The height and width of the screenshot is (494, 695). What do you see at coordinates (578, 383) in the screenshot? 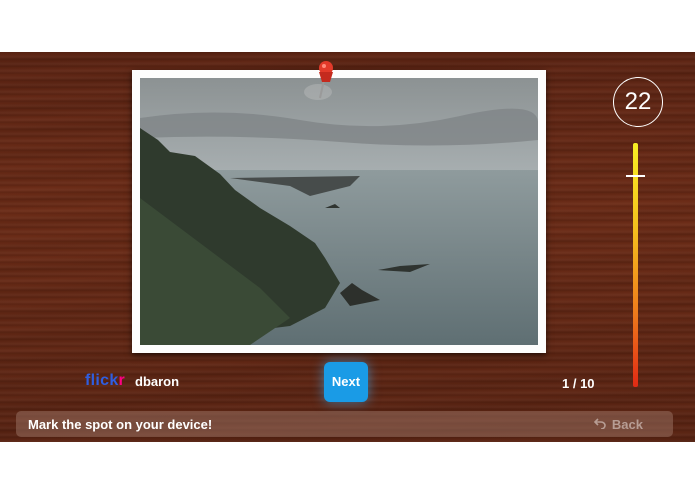
I see `progress-counter: 1 / 10` at bounding box center [578, 383].